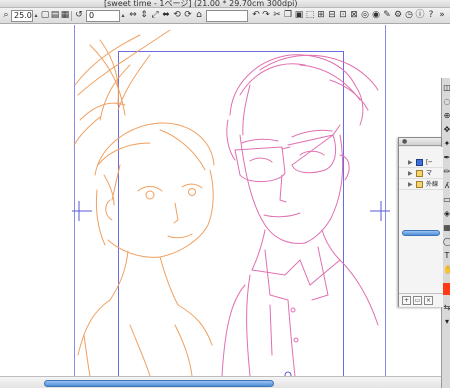 This screenshot has height=388, width=450. Describe the element at coordinates (166, 15) in the screenshot. I see `fit-width-icon: ⬌` at that location.